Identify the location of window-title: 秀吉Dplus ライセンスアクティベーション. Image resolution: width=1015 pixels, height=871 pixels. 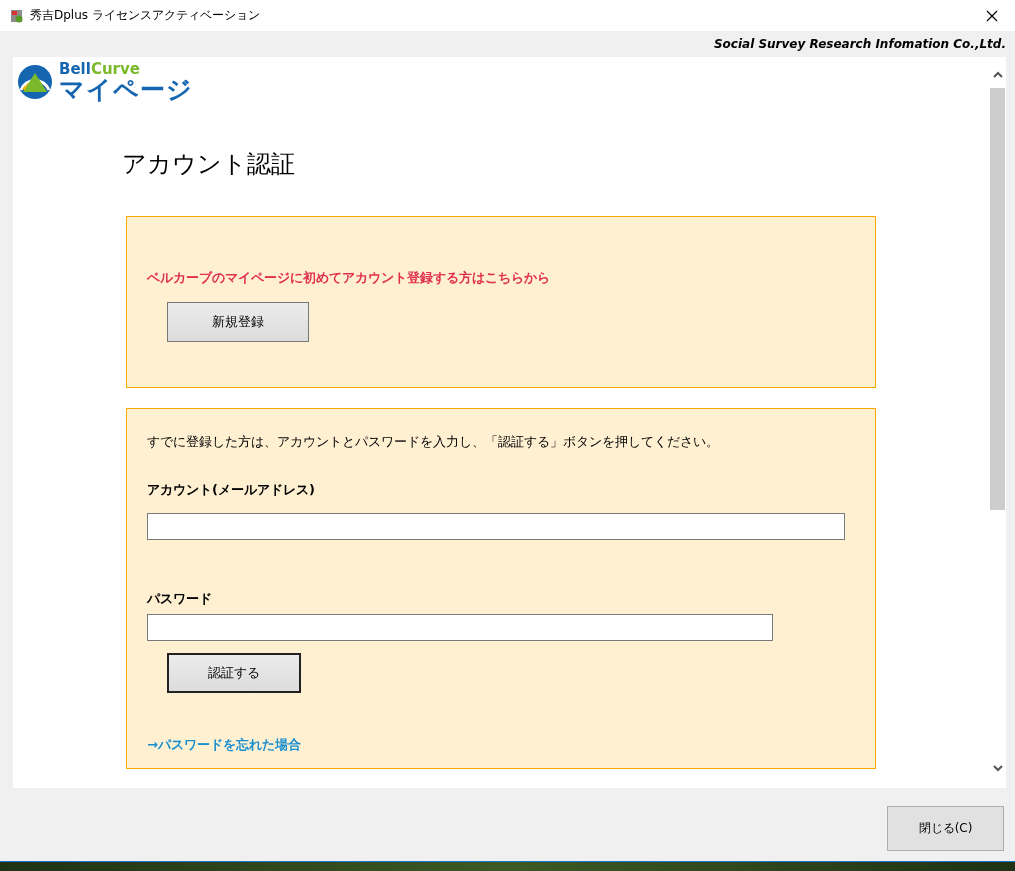
(145, 15).